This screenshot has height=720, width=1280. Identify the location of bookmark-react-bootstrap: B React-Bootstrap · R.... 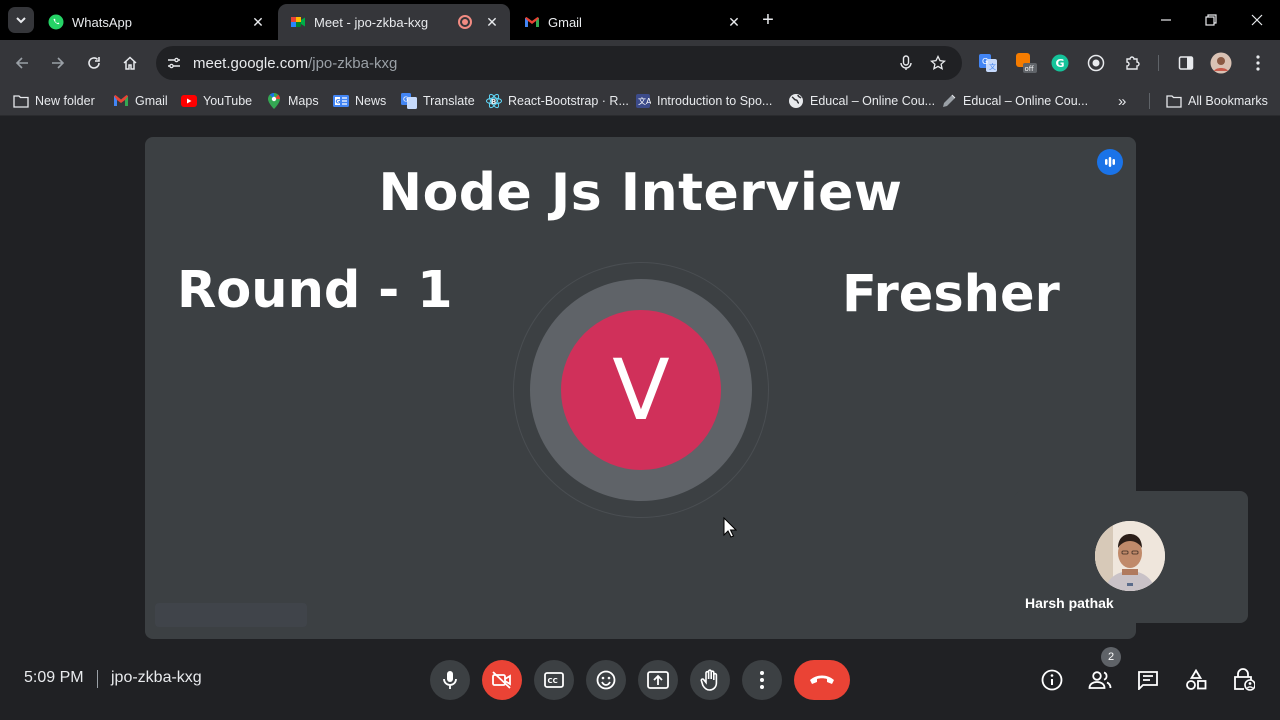
(557, 101).